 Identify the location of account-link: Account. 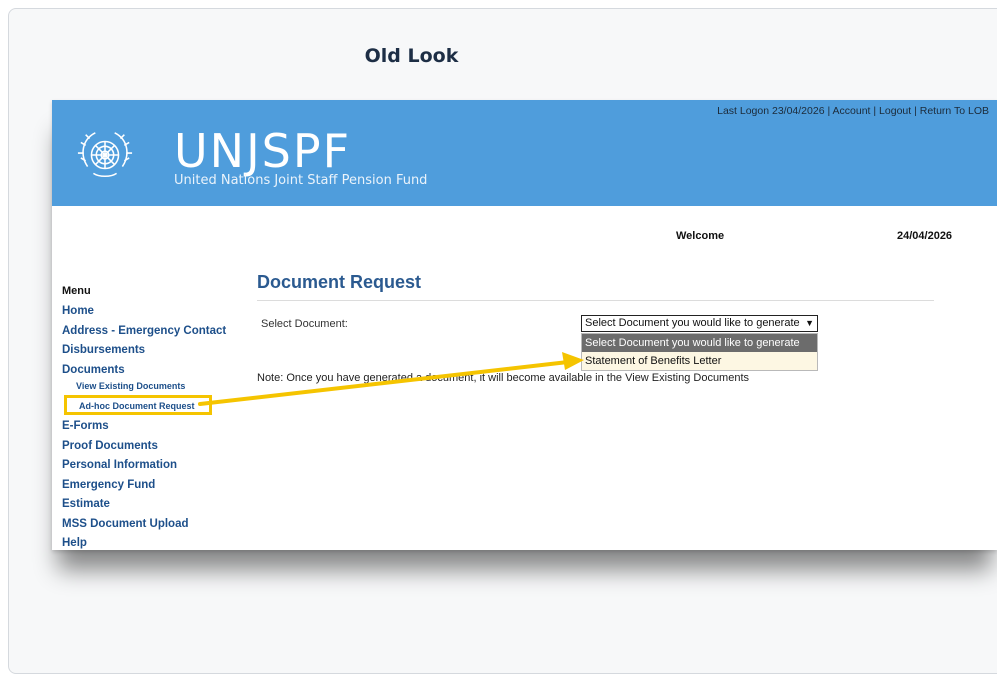
(852, 111).